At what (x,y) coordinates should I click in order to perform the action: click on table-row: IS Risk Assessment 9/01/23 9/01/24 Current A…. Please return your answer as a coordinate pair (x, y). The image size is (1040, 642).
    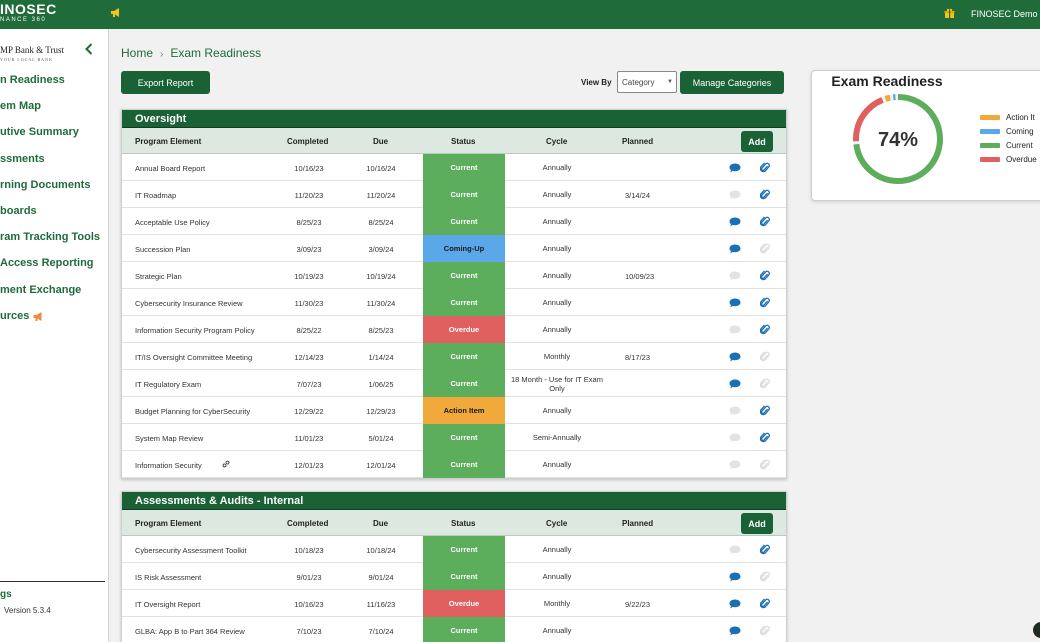
    Looking at the image, I should click on (454, 576).